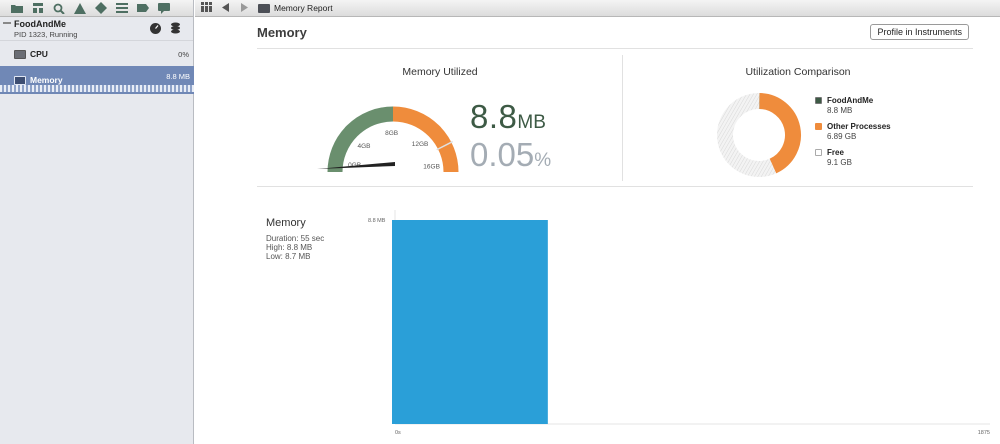  What do you see at coordinates (398, 433) in the screenshot?
I see `x-tick-label: 0s` at bounding box center [398, 433].